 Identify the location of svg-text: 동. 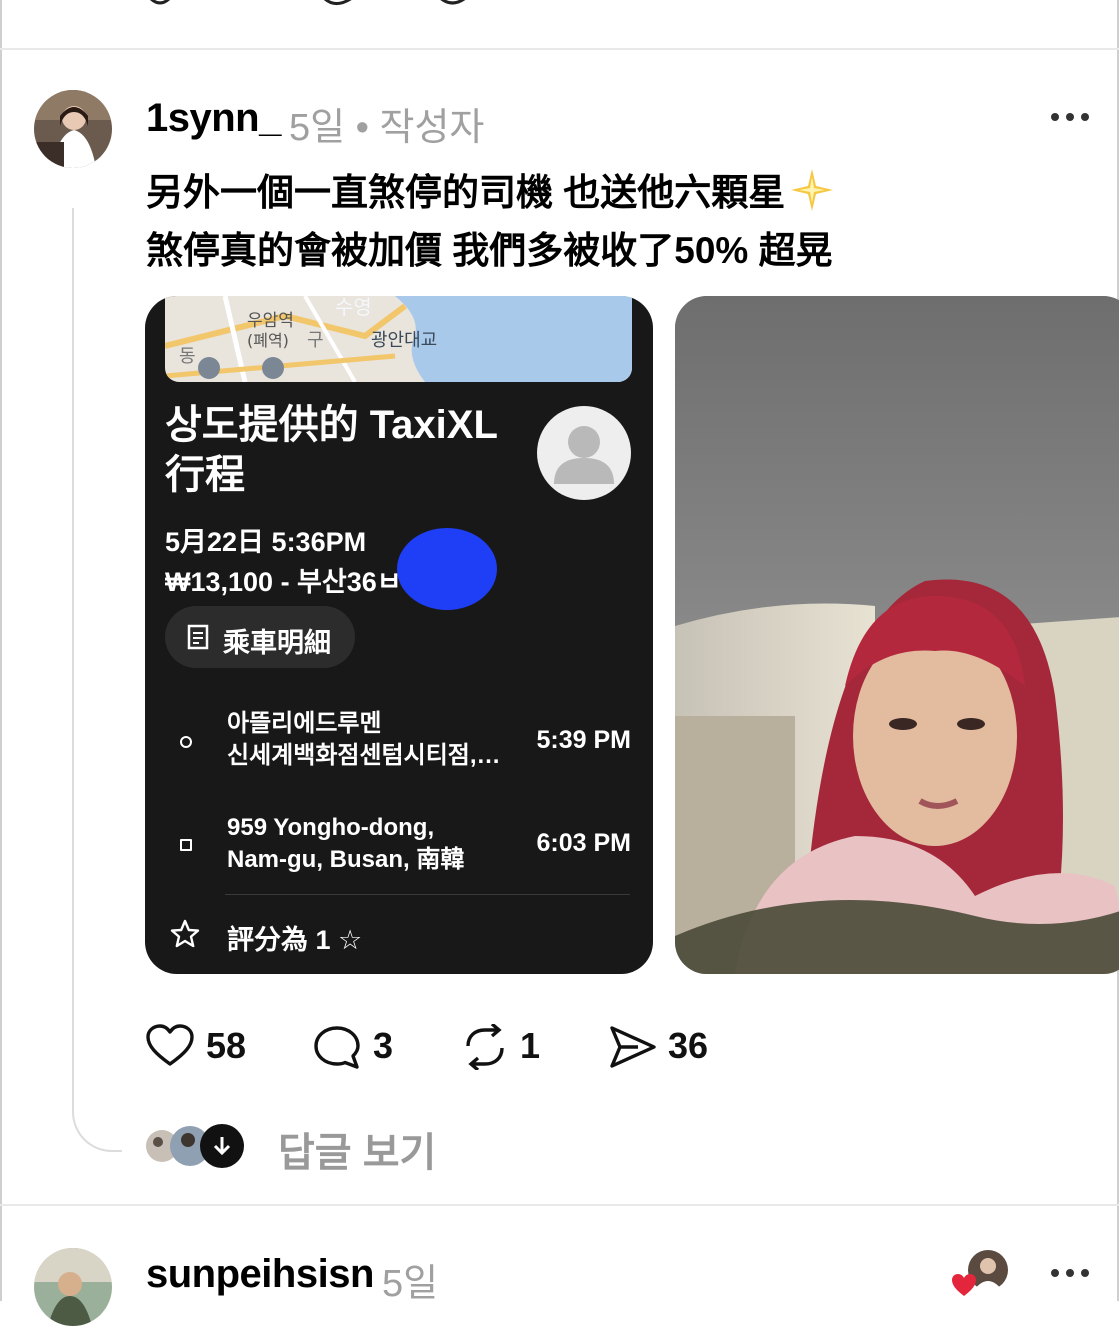
(187, 356).